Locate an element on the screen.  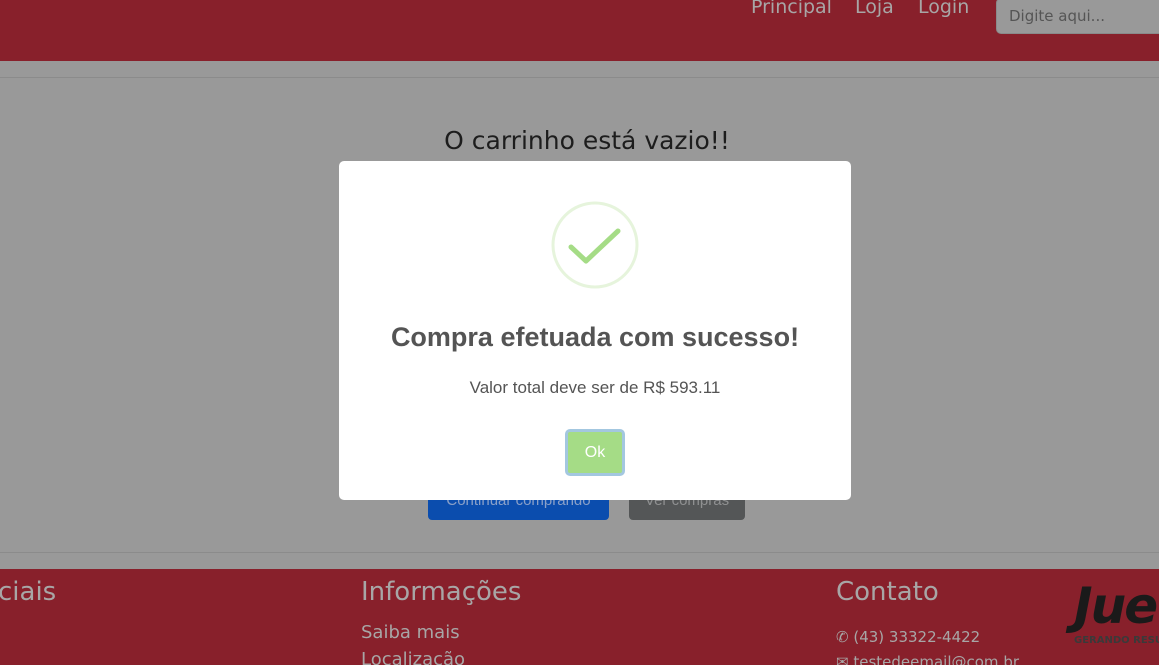
company-logo: Jue GERANDO RESU is located at coordinates (1115, 617).